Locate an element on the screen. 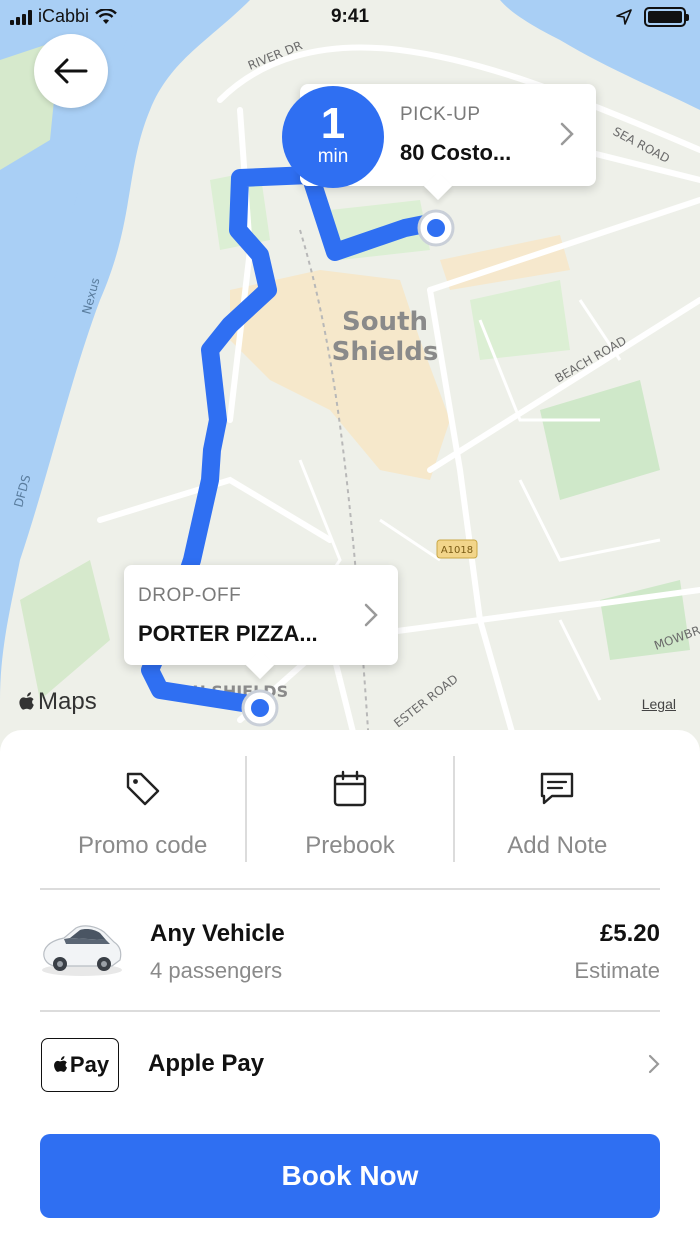 The width and height of the screenshot is (700, 1244). promo-code-label: Promo code is located at coordinates (142, 845).